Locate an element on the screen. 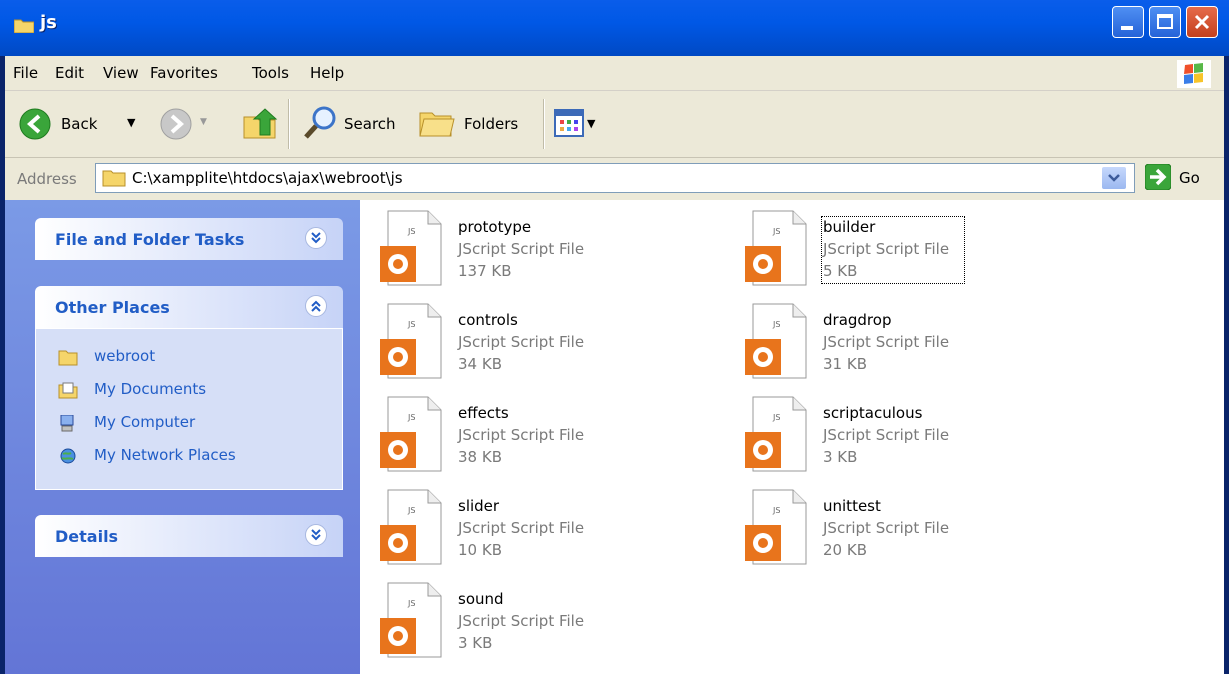  forward-dropdown-icon: ▼ is located at coordinates (203, 122).